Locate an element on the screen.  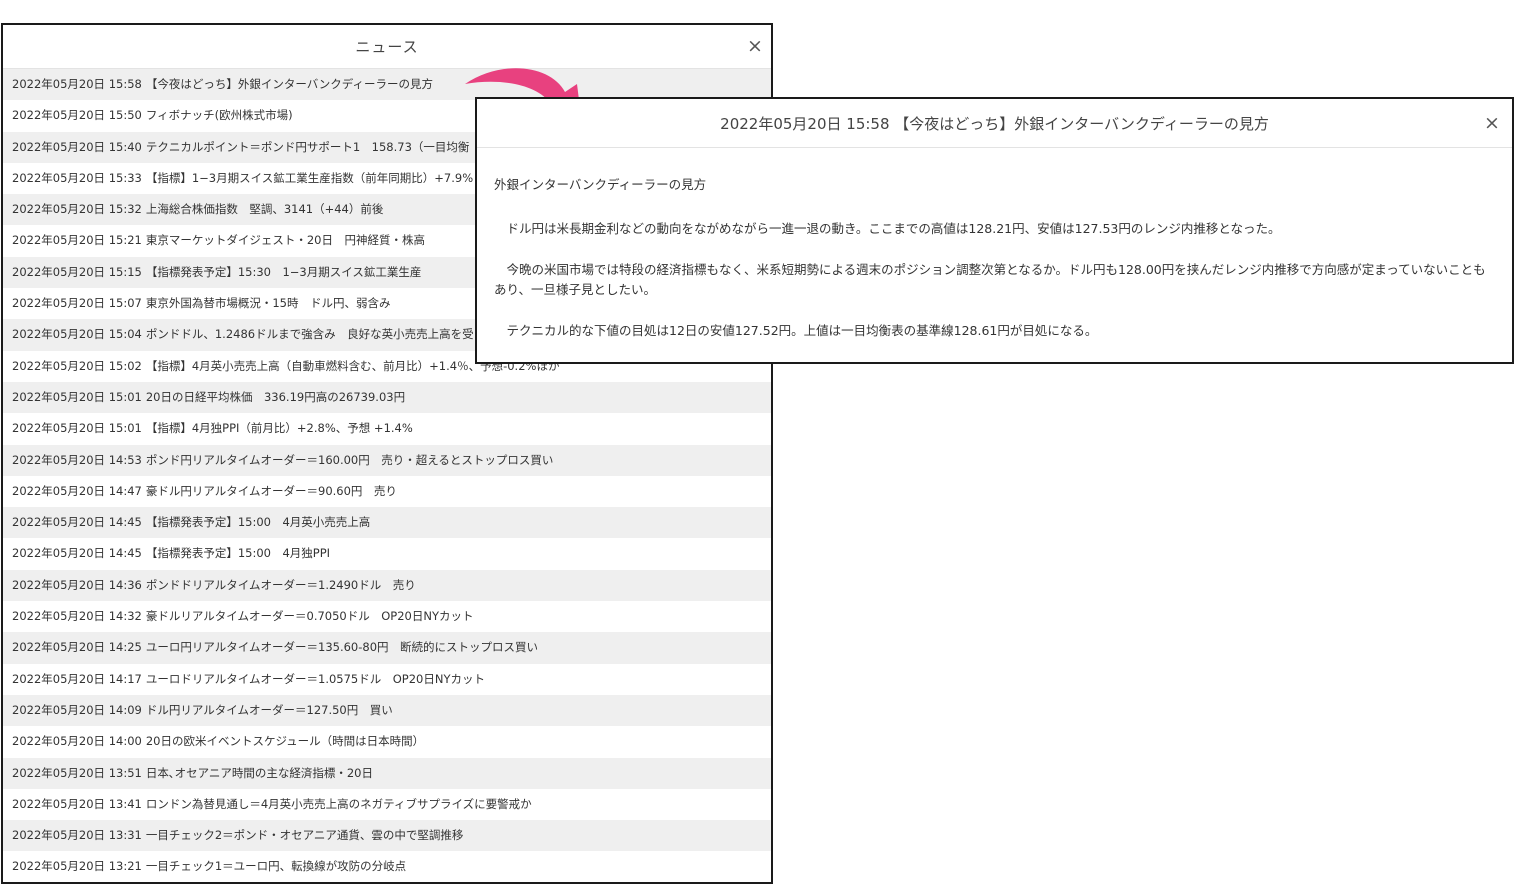
news-item-headline: 20日の日経平均株価 336.19円高の26739.03円 is located at coordinates (275, 396).